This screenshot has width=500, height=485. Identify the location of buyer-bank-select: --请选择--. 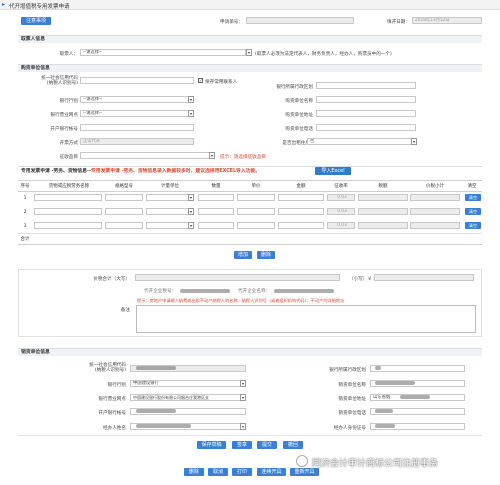
(137, 99).